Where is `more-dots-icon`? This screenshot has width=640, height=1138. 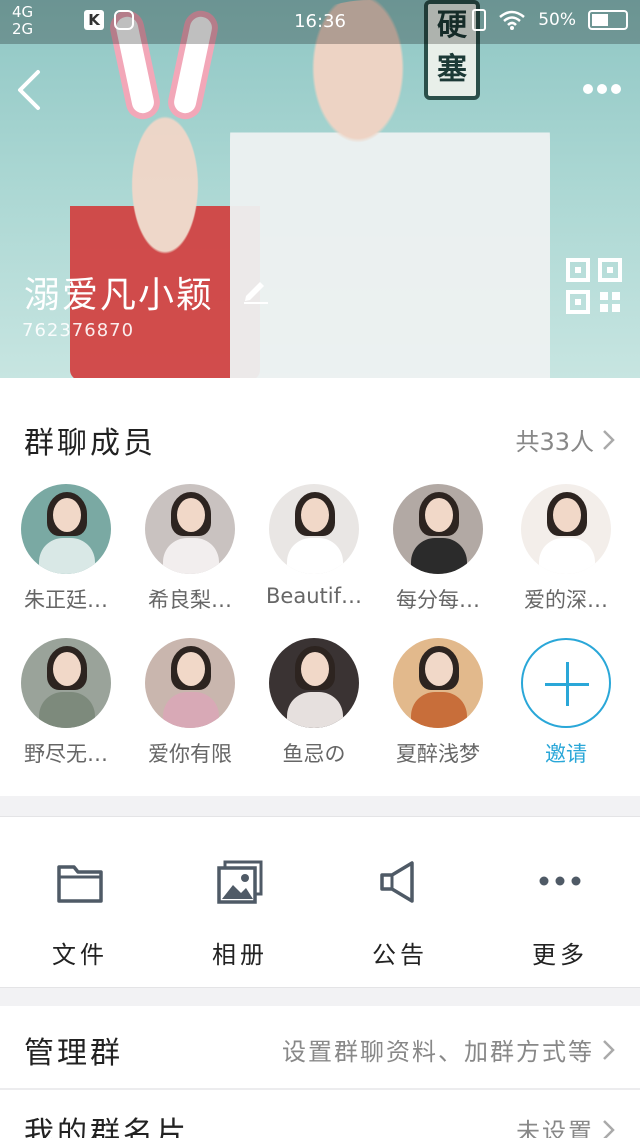 more-dots-icon is located at coordinates (560, 881).